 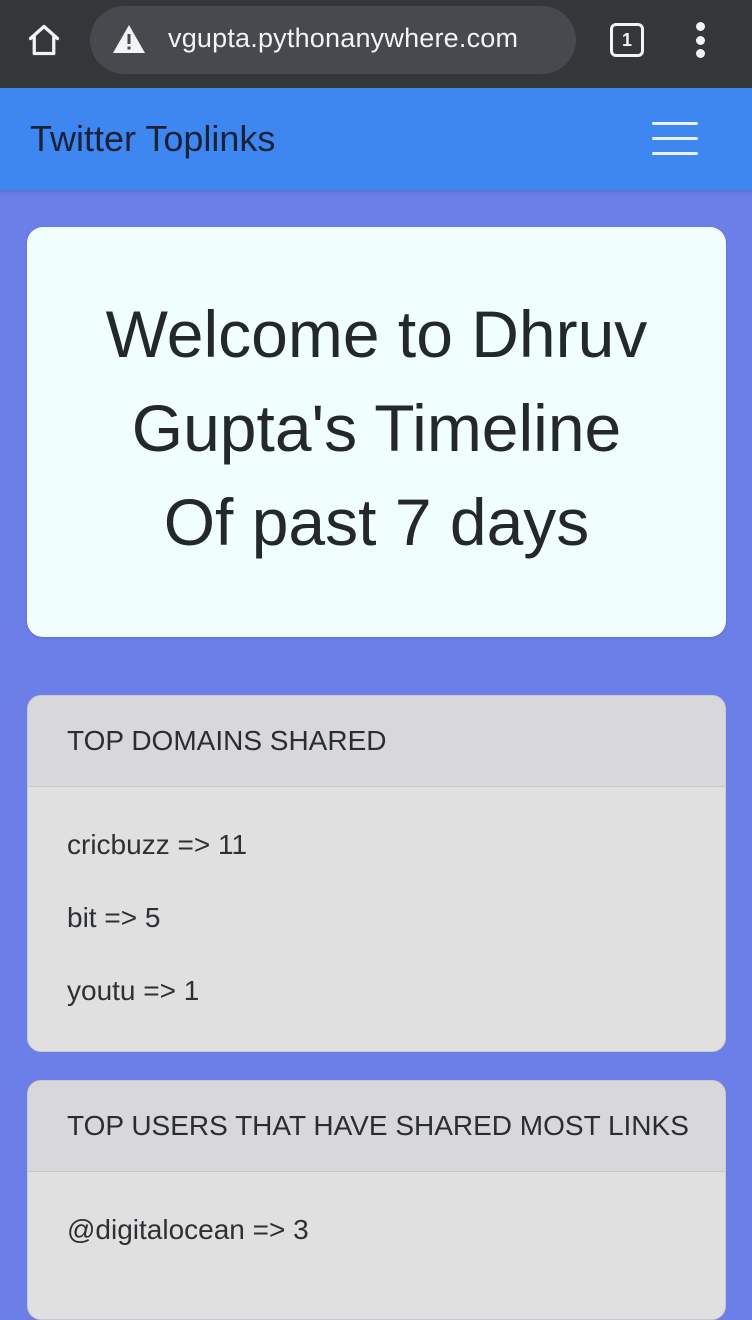 I want to click on url-text: vgupta.pythonanywhere.com, so click(x=343, y=38).